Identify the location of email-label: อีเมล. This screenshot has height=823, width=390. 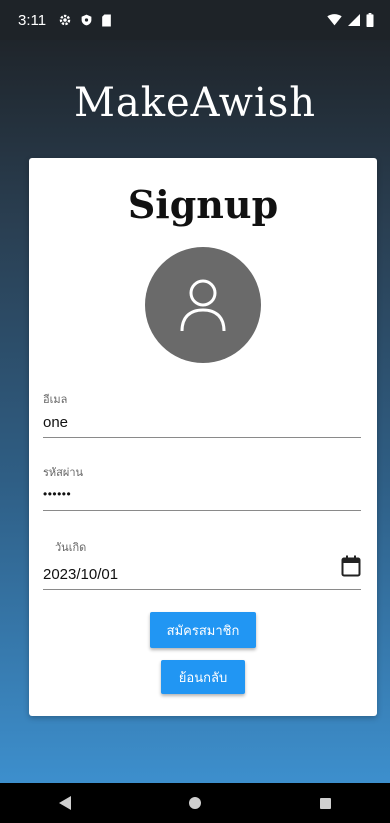
(55, 399).